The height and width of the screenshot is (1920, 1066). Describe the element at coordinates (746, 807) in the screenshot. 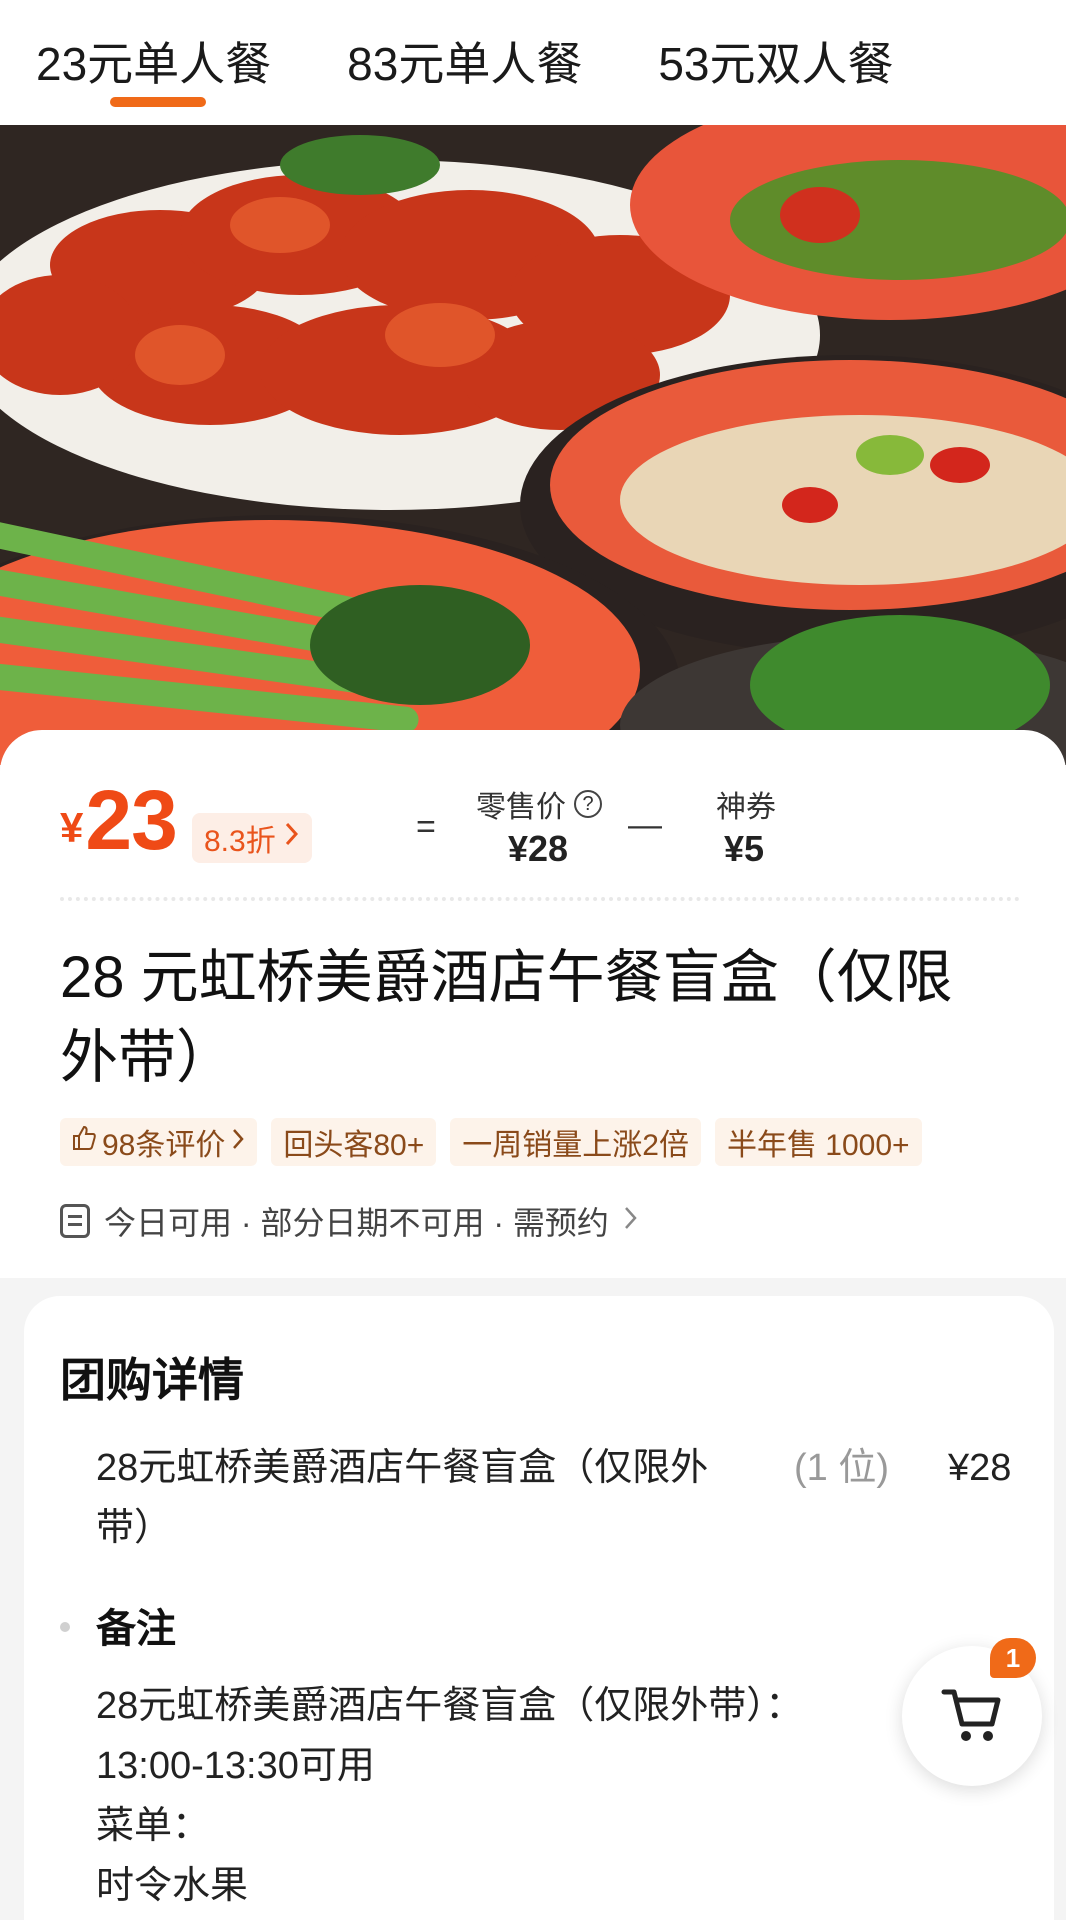

I see `coupon-label: 神券` at that location.